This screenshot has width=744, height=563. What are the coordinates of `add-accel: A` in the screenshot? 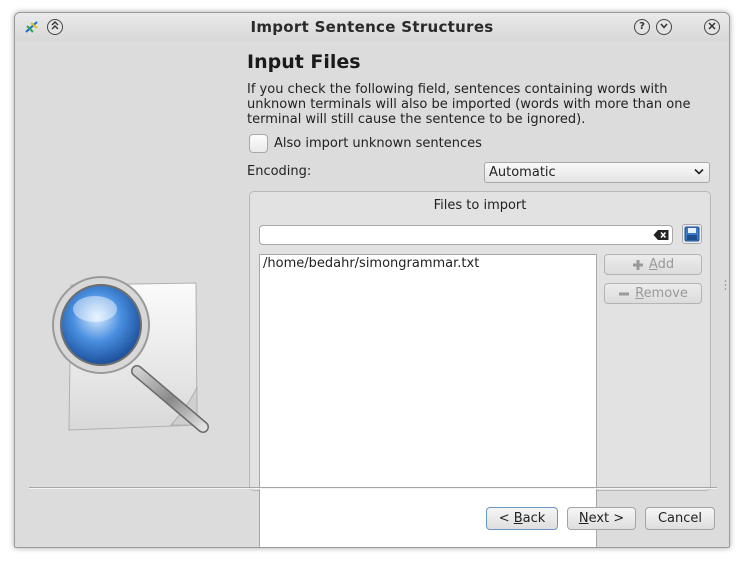 It's located at (653, 264).